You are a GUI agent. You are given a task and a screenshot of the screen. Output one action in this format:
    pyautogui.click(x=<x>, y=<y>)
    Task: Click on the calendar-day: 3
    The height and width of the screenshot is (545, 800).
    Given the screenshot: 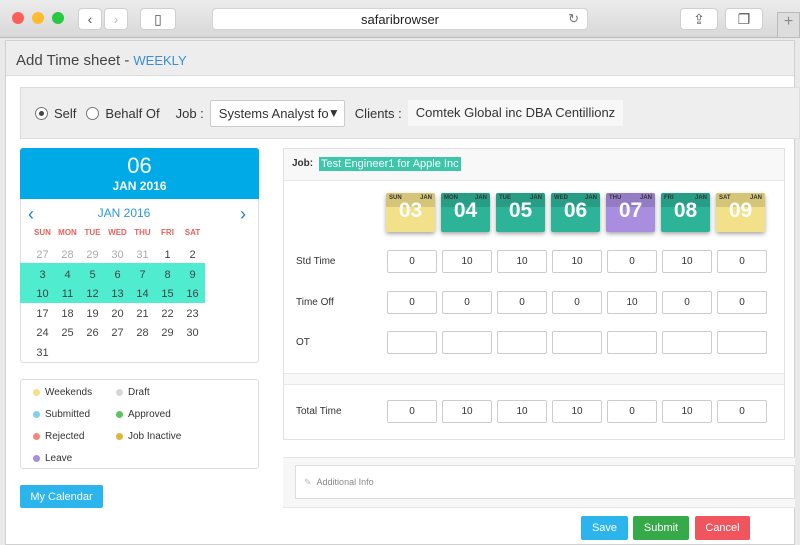 What is the action you would take?
    pyautogui.click(x=42, y=276)
    